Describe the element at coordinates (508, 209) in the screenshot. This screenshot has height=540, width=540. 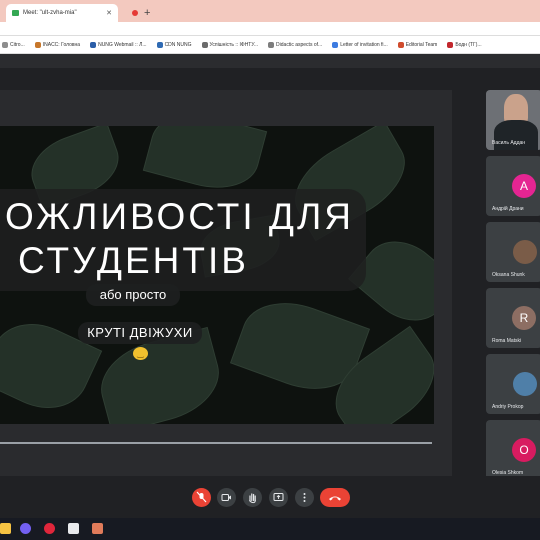
I see `participant-name: Андрій Драни` at that location.